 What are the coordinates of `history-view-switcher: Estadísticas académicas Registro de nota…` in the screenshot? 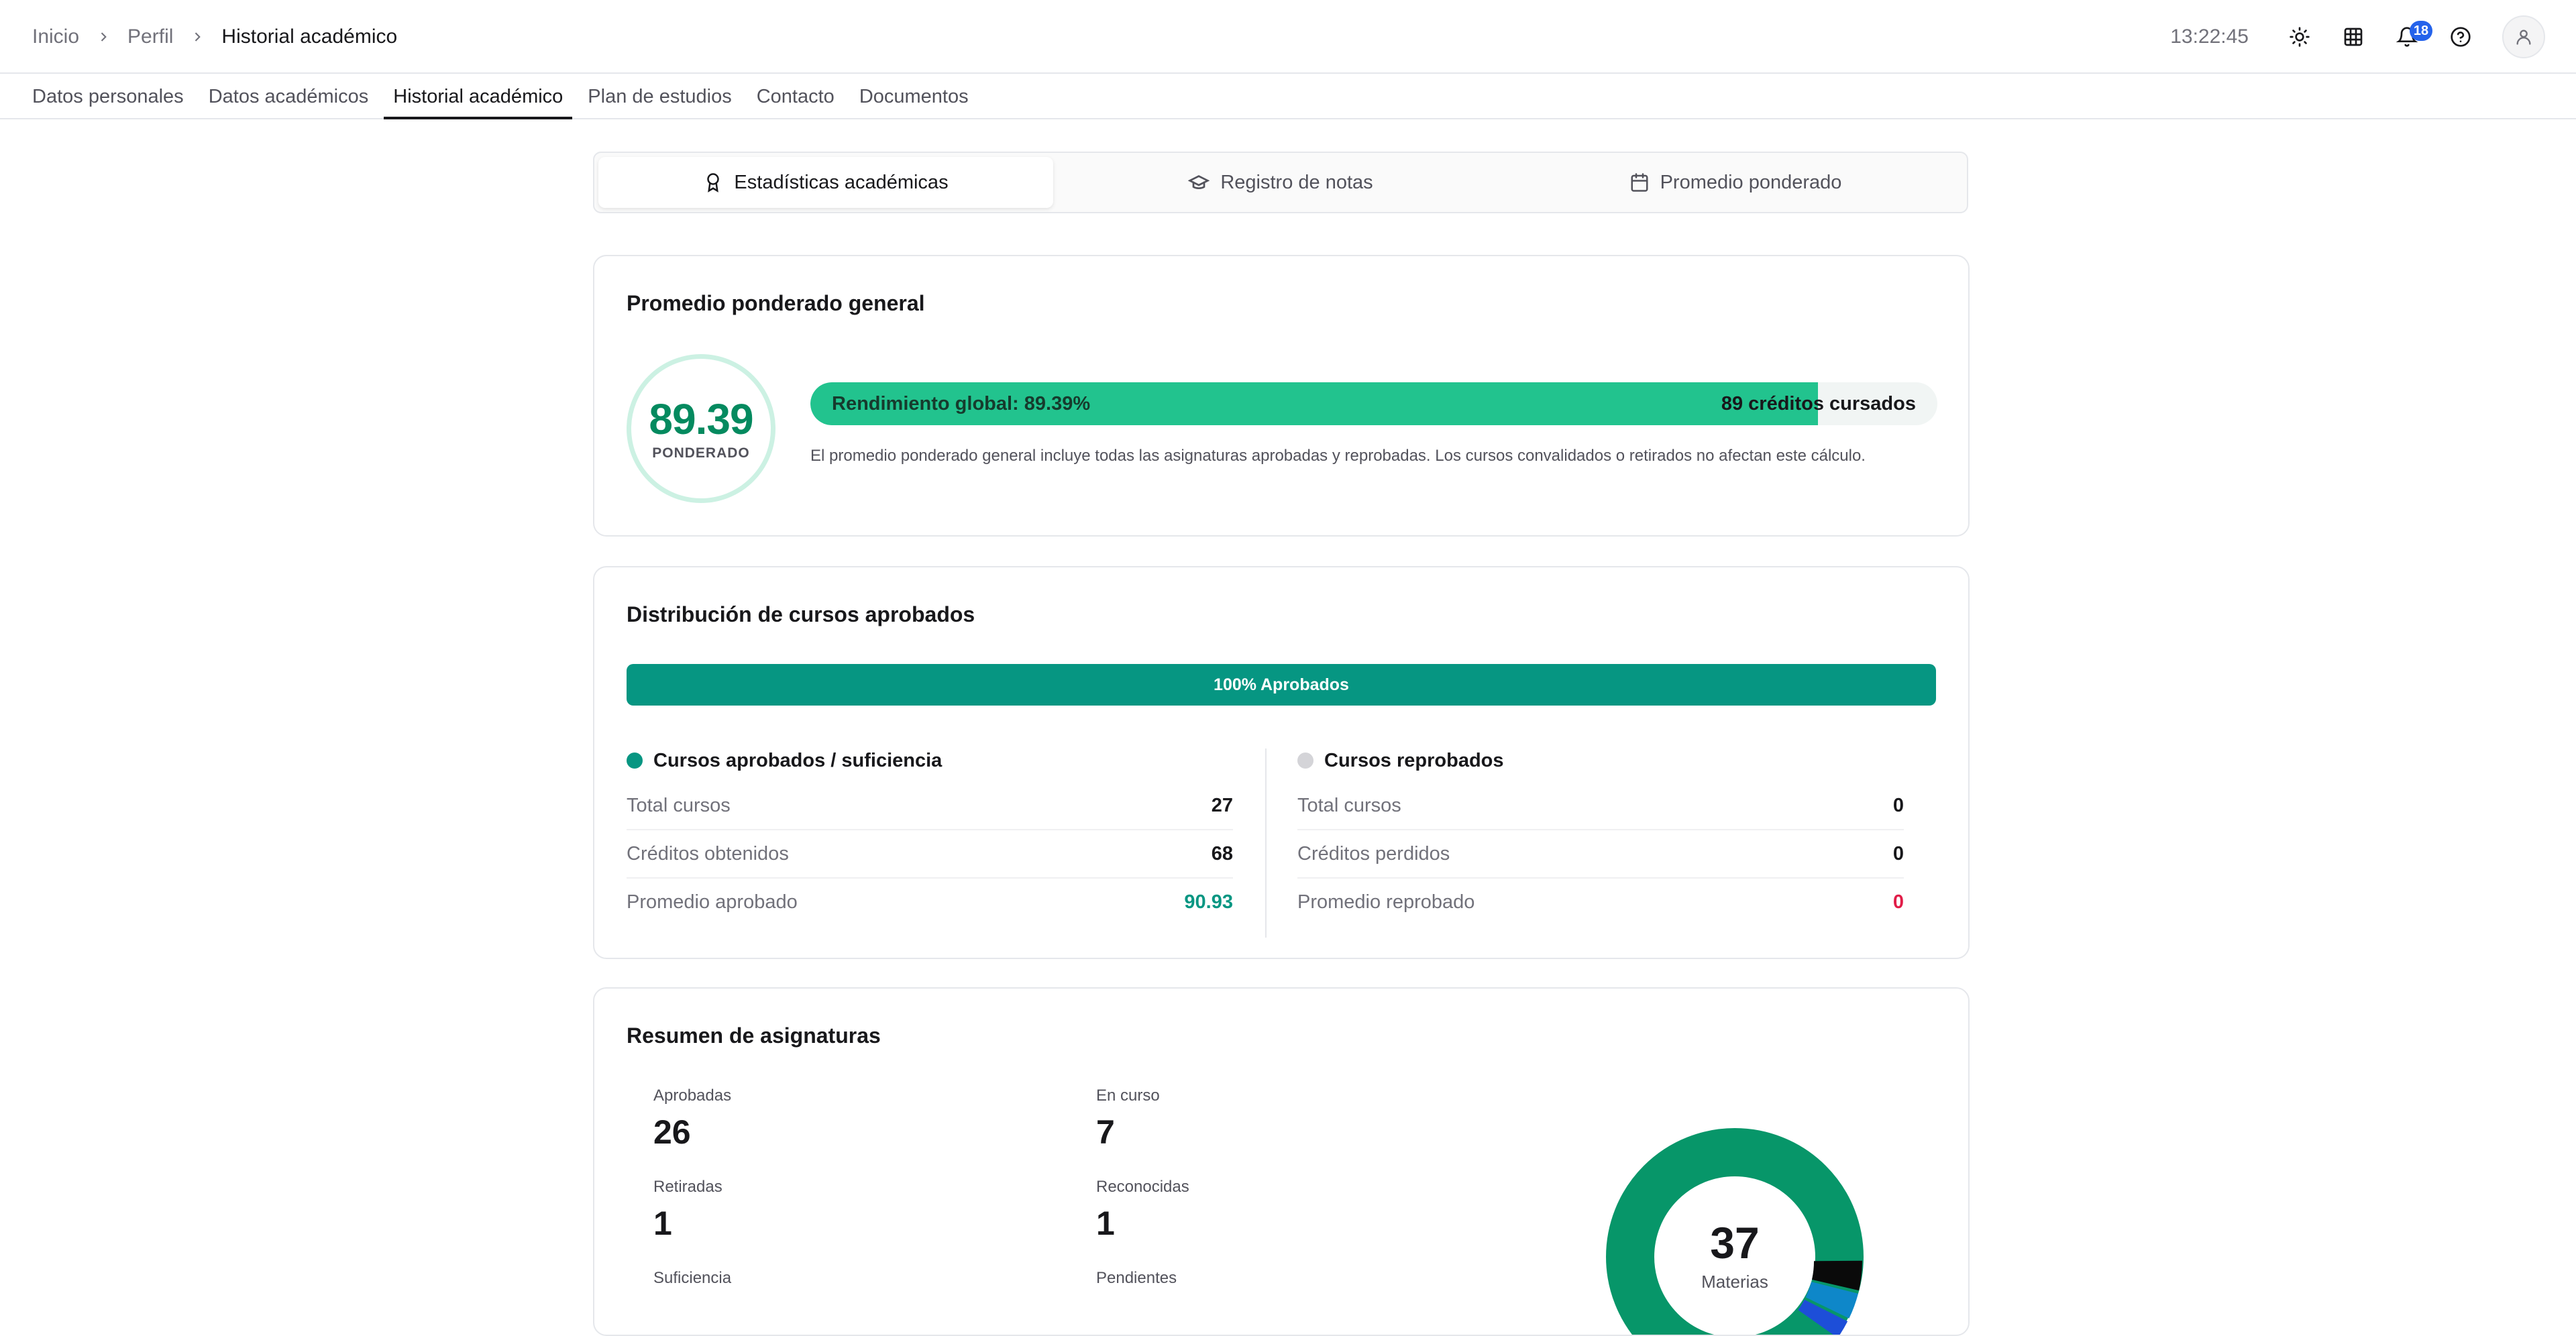 It's located at (1280, 183).